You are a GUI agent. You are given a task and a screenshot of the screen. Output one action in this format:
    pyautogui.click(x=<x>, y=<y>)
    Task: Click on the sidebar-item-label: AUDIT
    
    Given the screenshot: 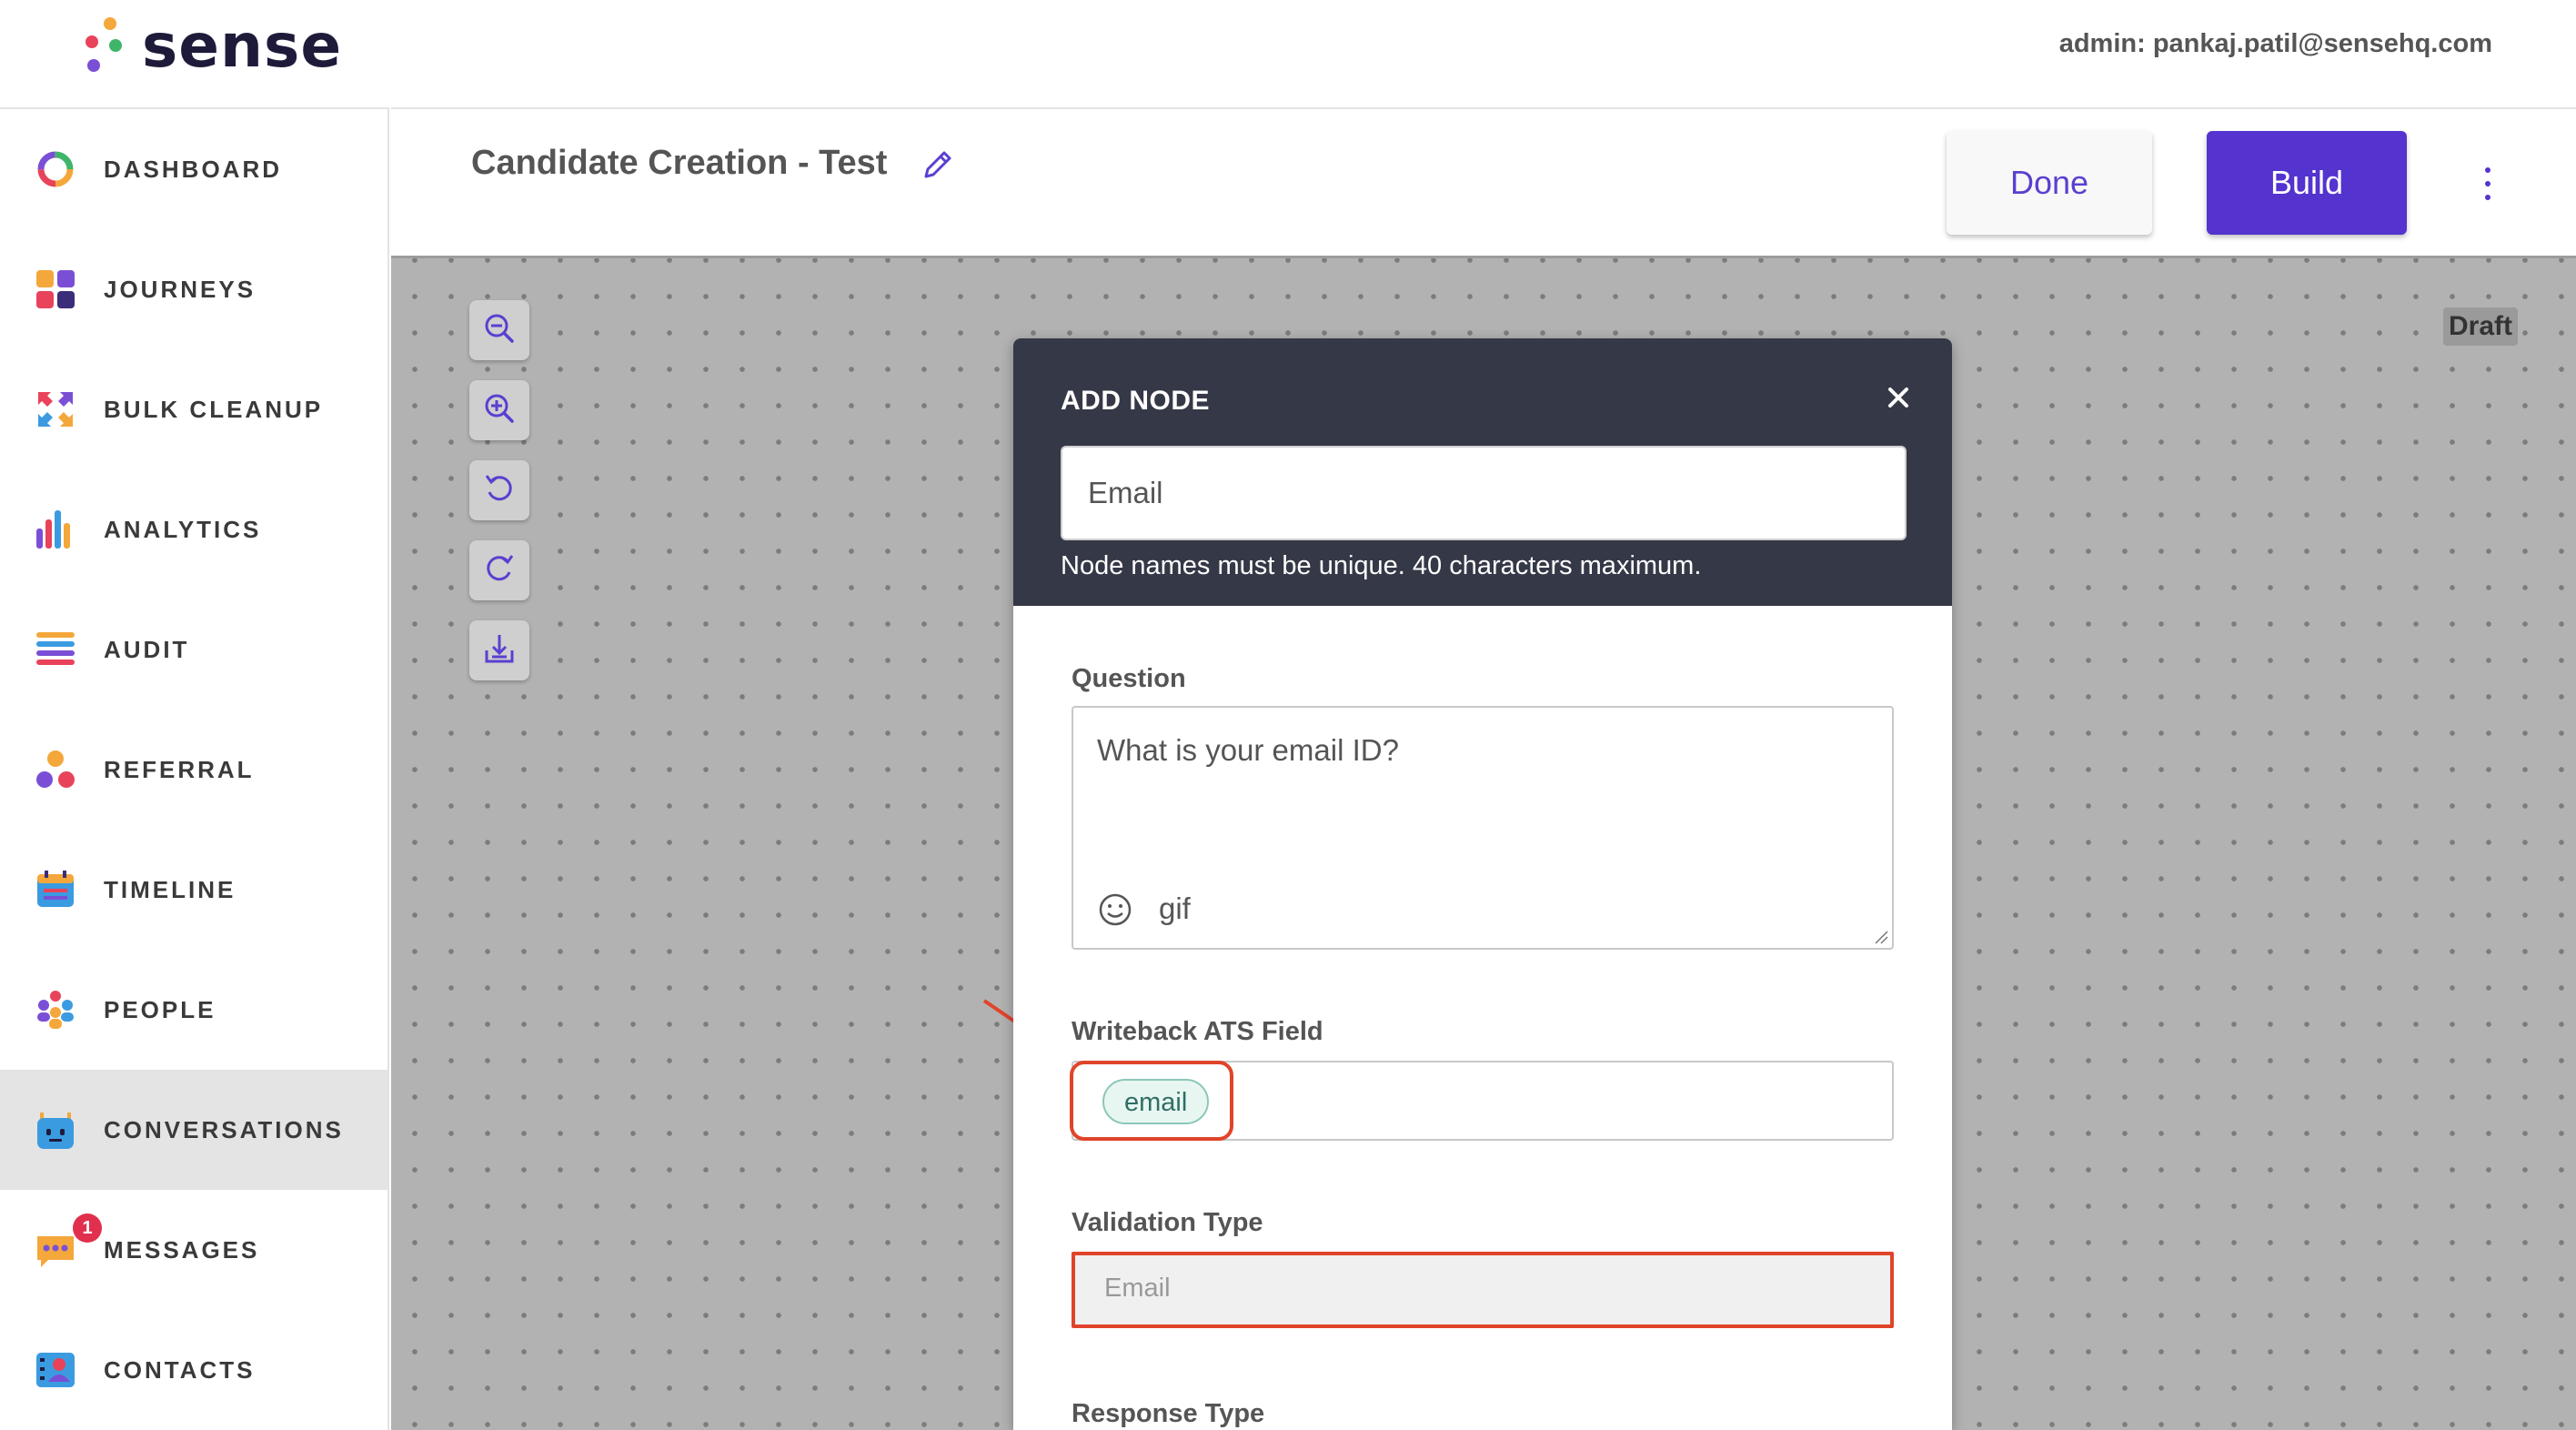 What is the action you would take?
    pyautogui.click(x=147, y=649)
    